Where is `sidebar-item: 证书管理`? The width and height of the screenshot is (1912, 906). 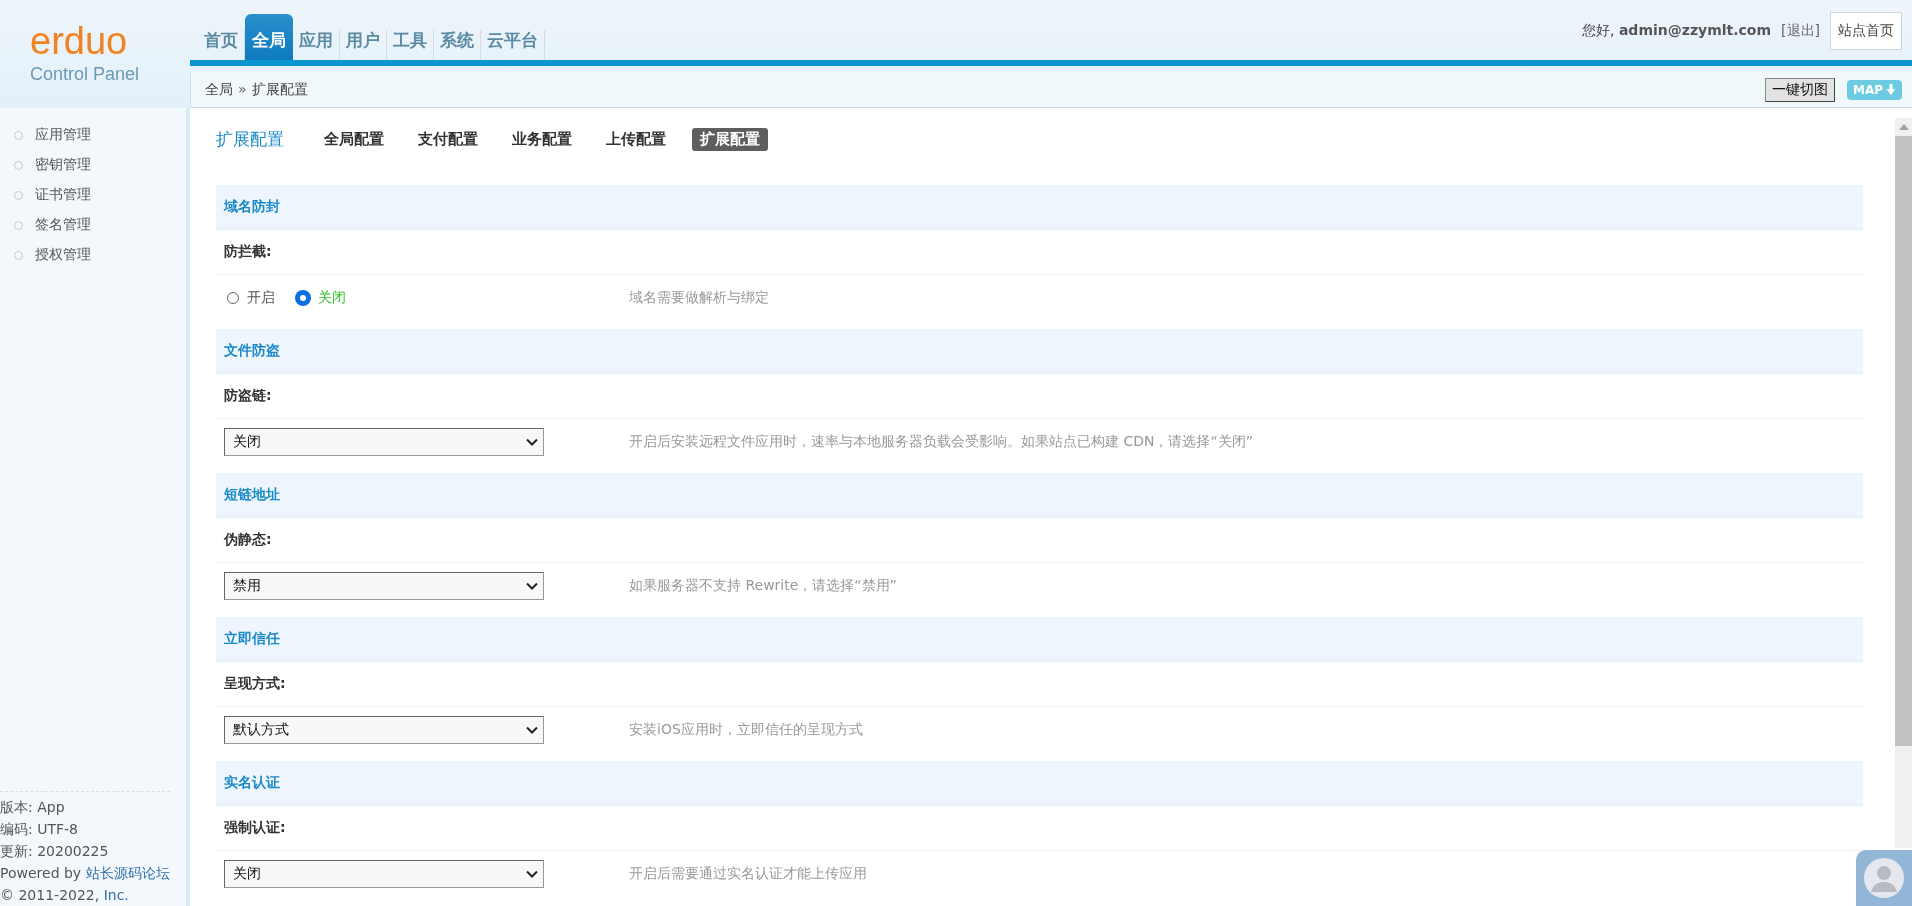 sidebar-item: 证书管理 is located at coordinates (100, 195).